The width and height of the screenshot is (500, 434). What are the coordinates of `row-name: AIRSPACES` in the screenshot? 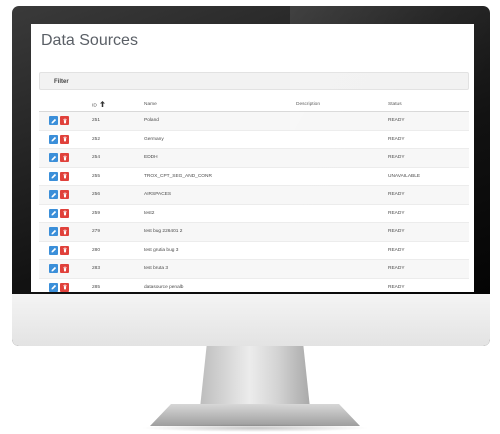 It's located at (219, 195).